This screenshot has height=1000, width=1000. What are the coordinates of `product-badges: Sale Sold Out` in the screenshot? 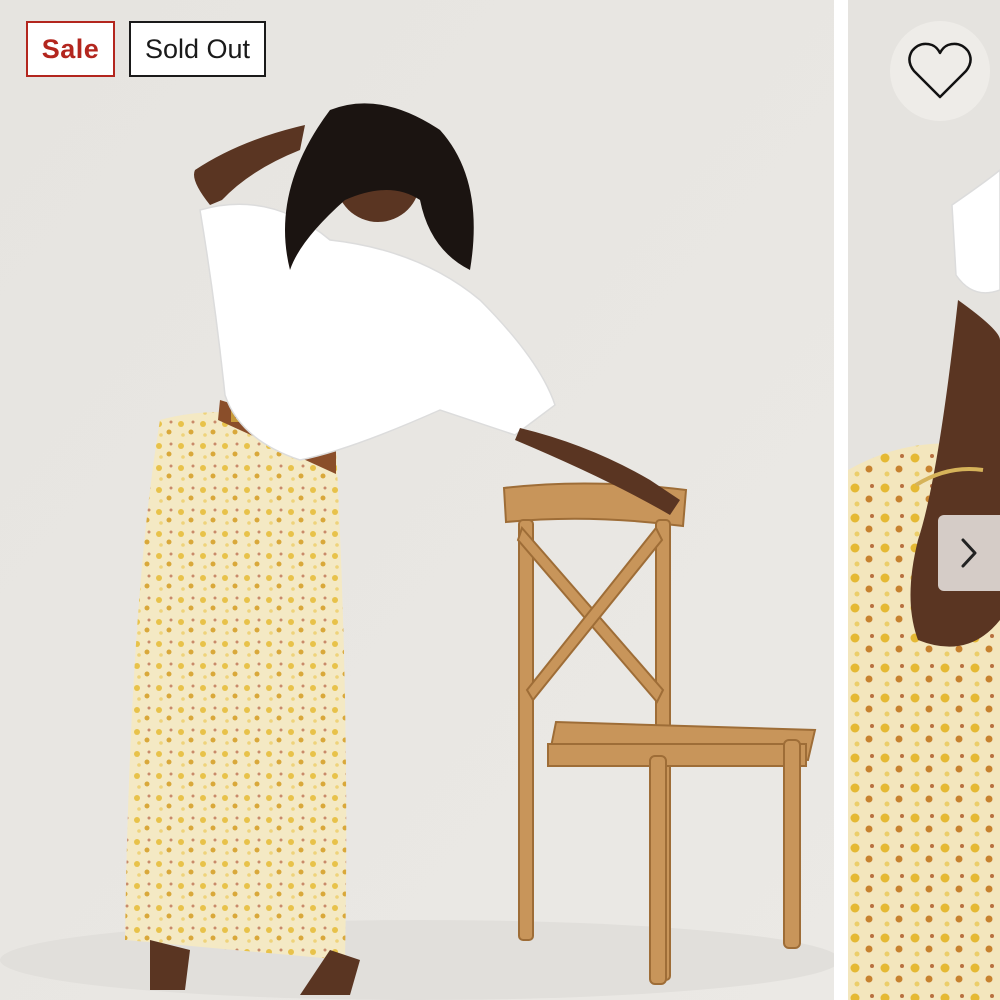 It's located at (146, 49).